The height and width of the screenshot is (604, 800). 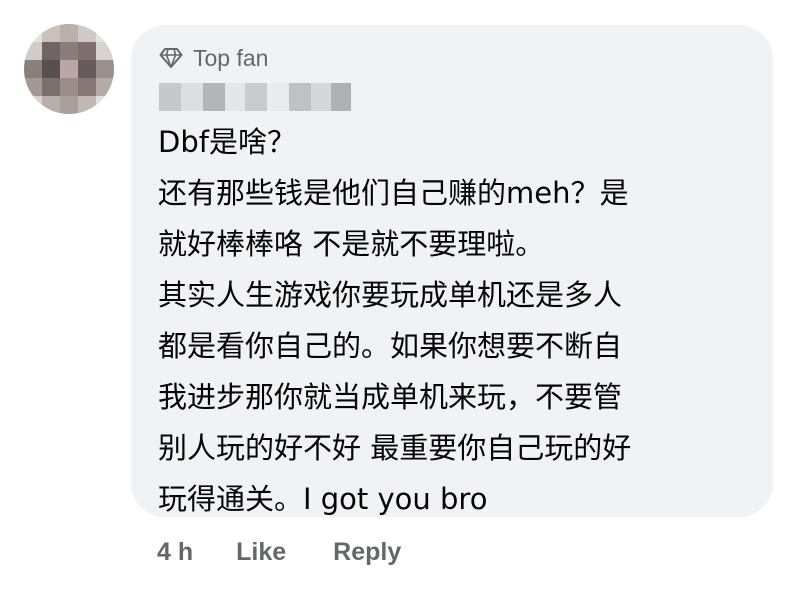 What do you see at coordinates (390, 295) in the screenshot?
I see `comment-line: 其实人生游戏你要玩成单机还是多人` at bounding box center [390, 295].